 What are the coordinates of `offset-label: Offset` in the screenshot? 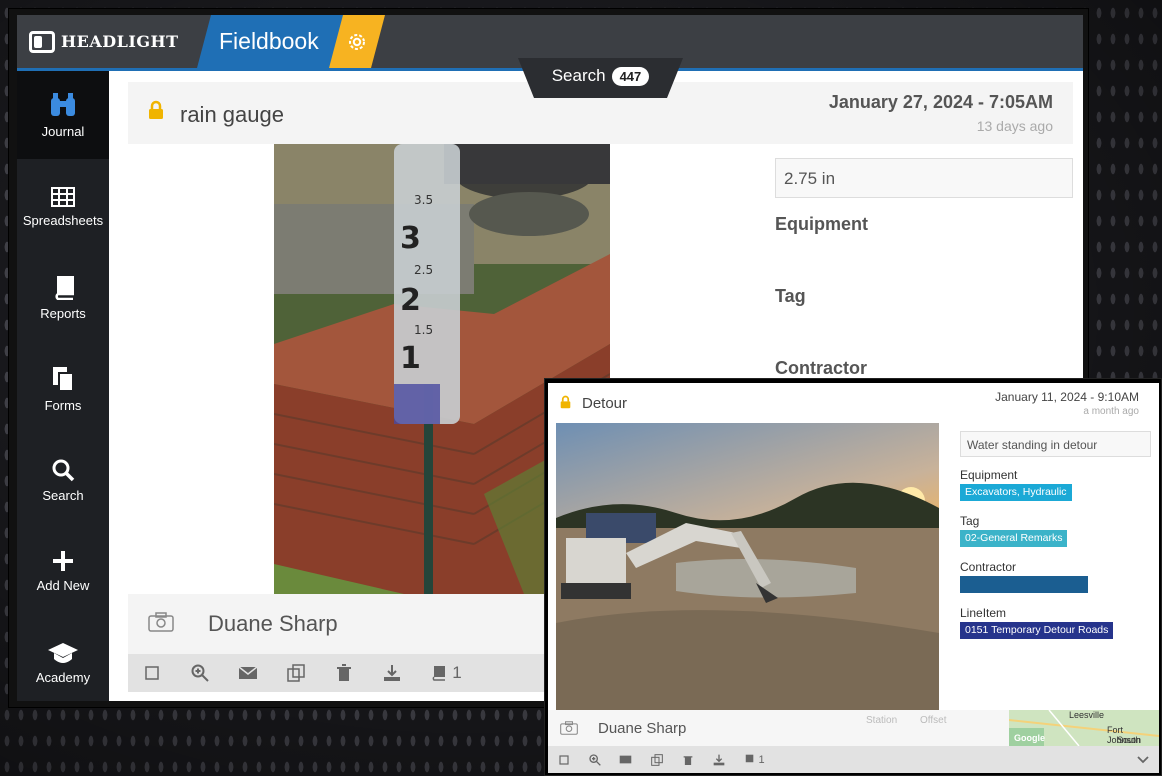 It's located at (933, 720).